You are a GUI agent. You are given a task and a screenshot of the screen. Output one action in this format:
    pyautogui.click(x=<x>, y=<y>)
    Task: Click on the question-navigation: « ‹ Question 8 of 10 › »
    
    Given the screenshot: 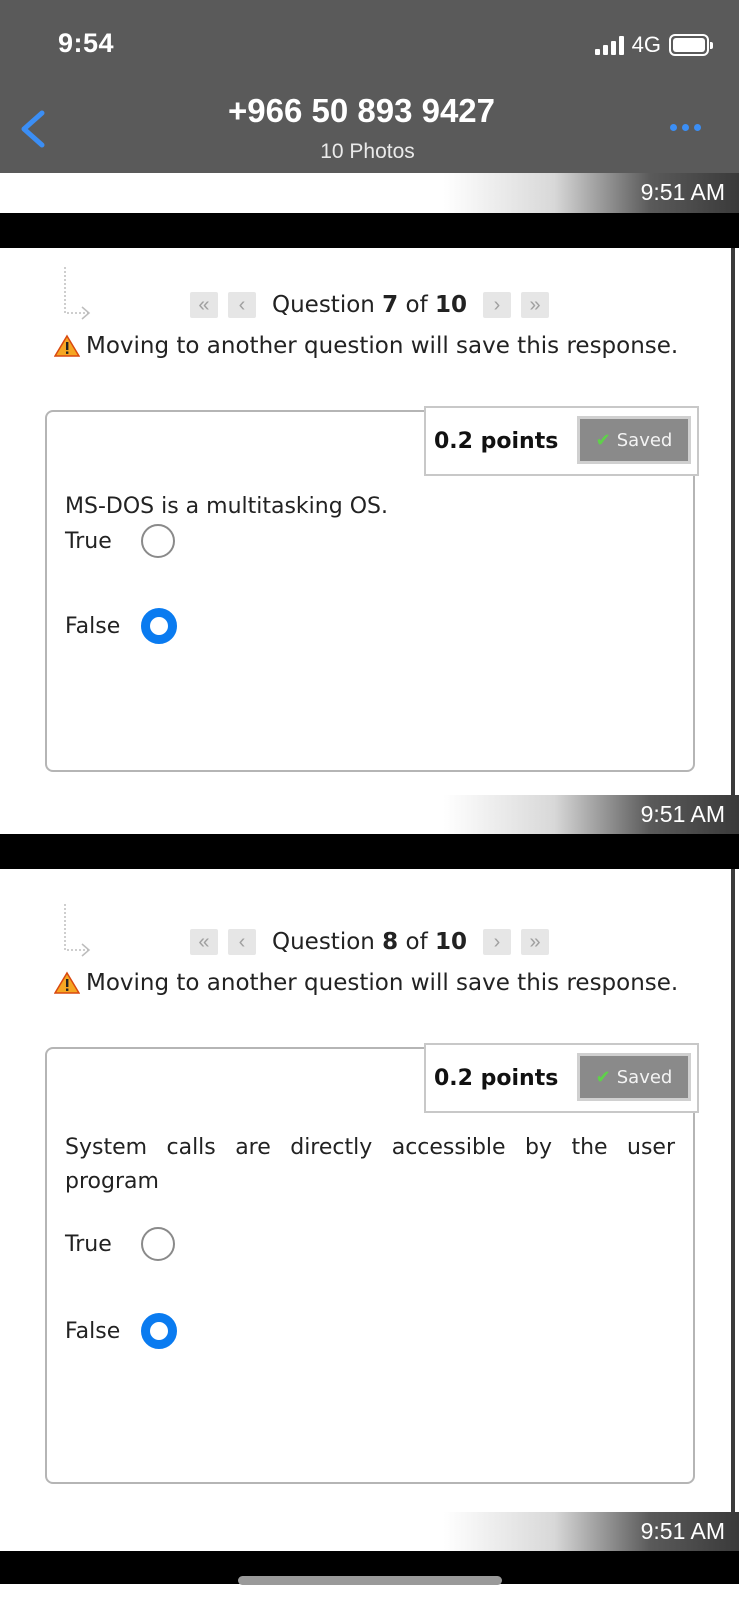 What is the action you would take?
    pyautogui.click(x=369, y=942)
    